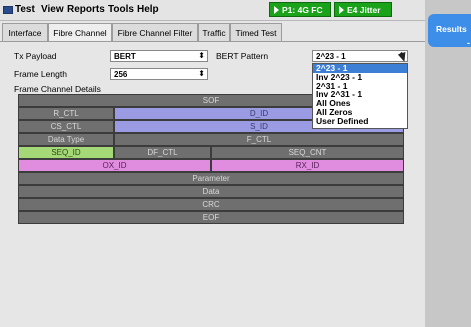  Describe the element at coordinates (159, 56) in the screenshot. I see `tx-payload-select: BERT ⬍` at that location.